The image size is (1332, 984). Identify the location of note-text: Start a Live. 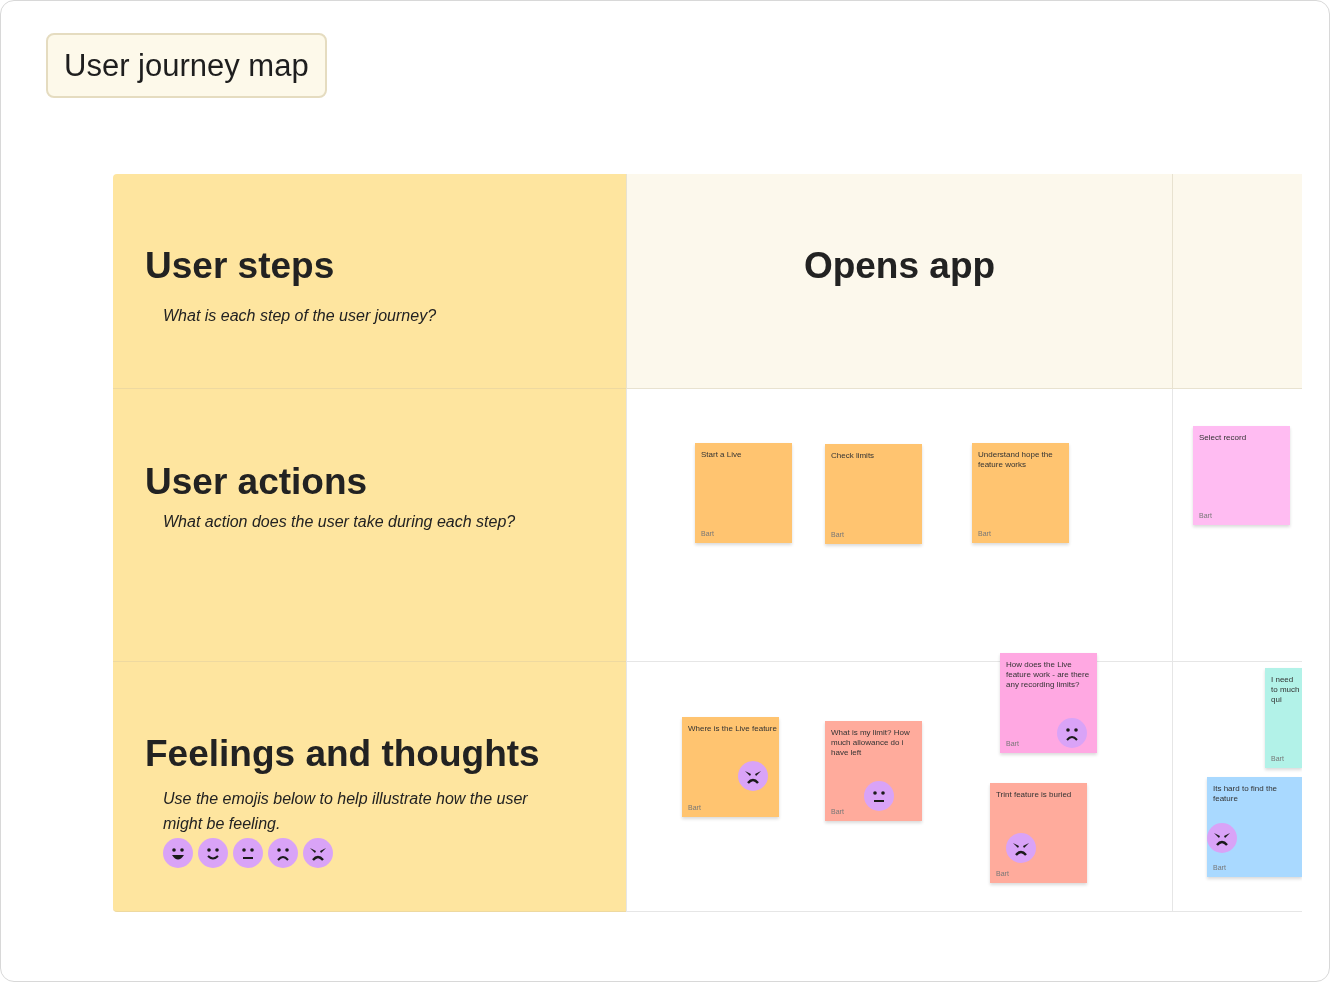
(722, 455).